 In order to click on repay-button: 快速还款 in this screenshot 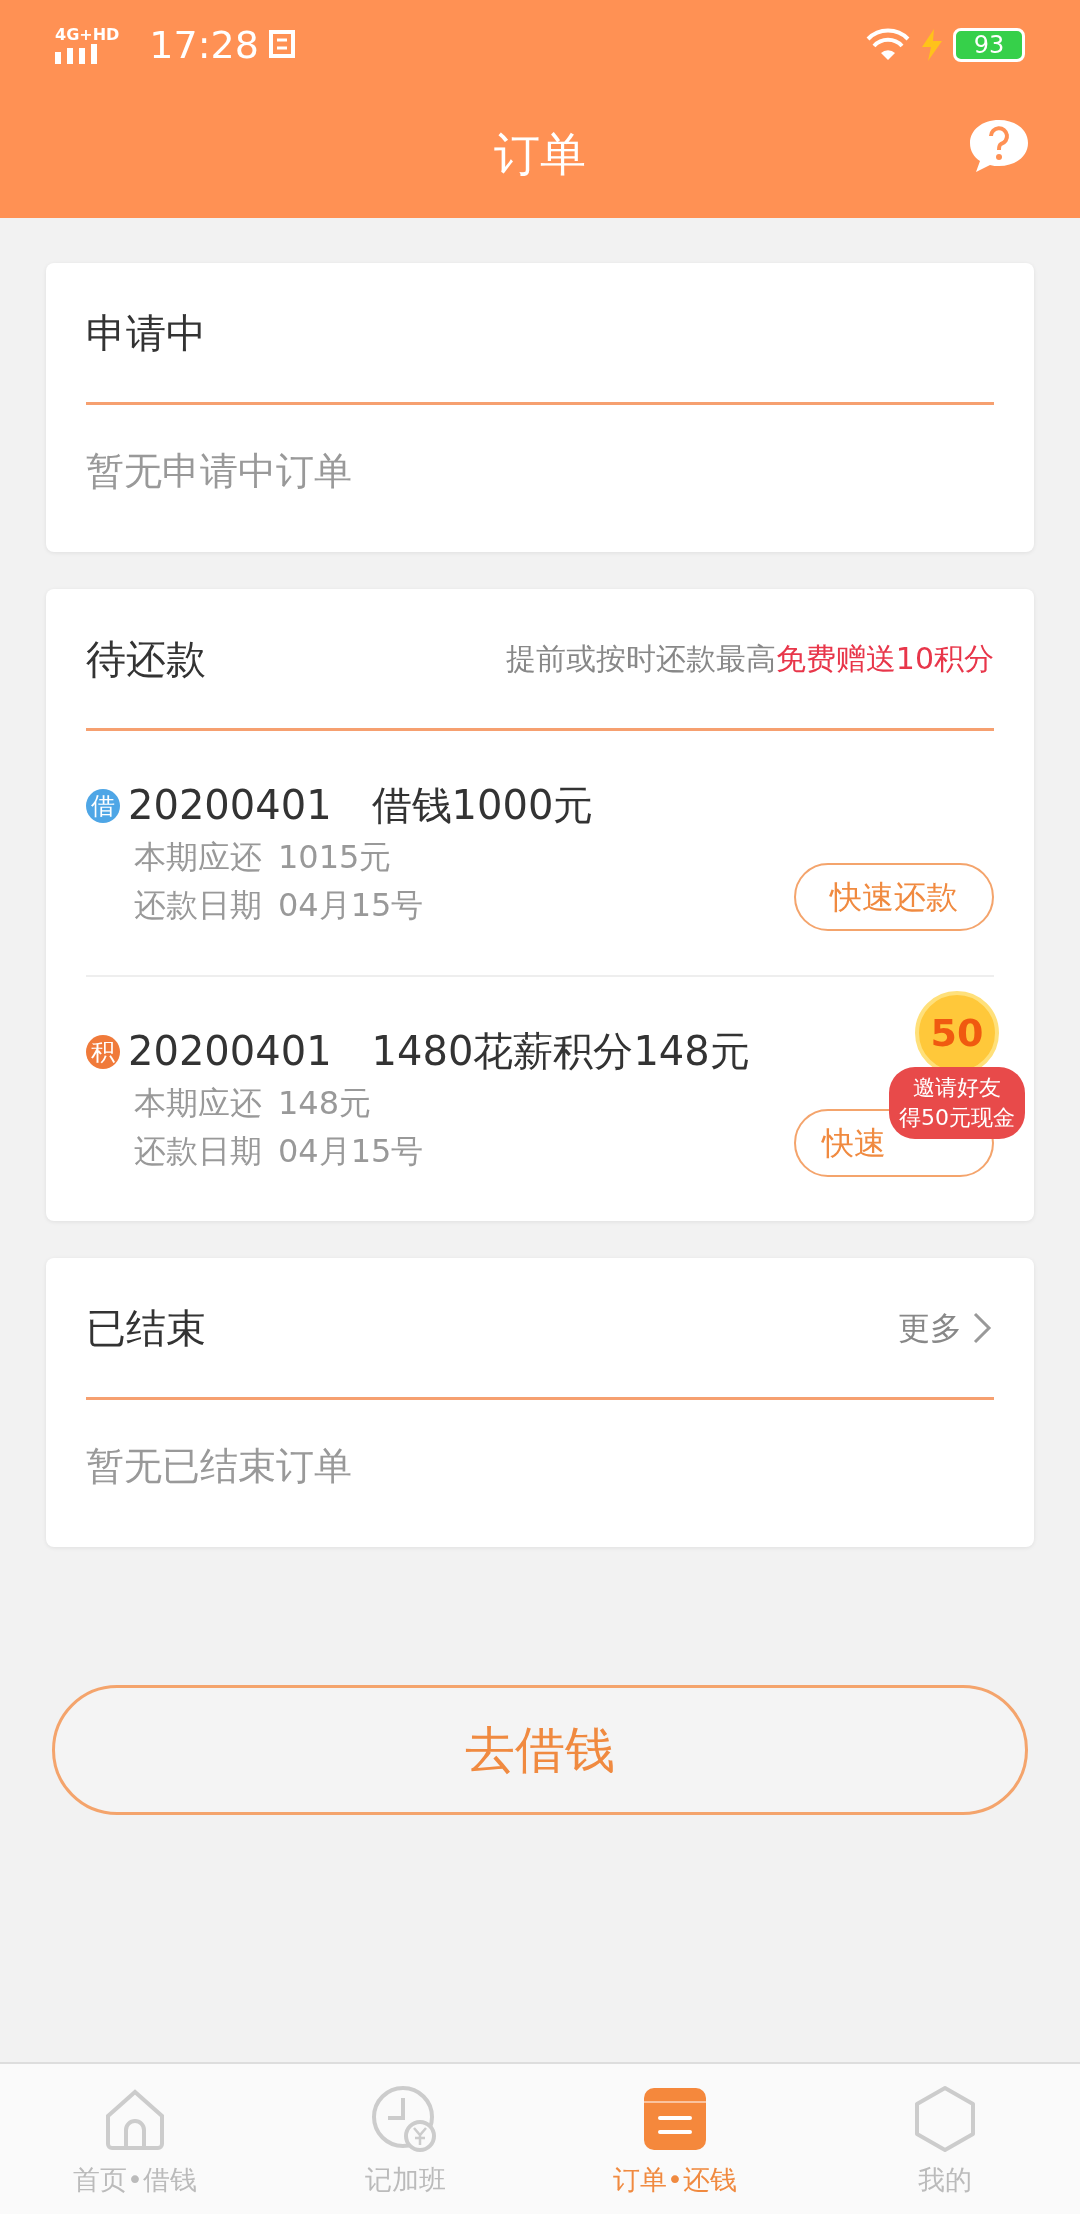, I will do `click(894, 897)`.